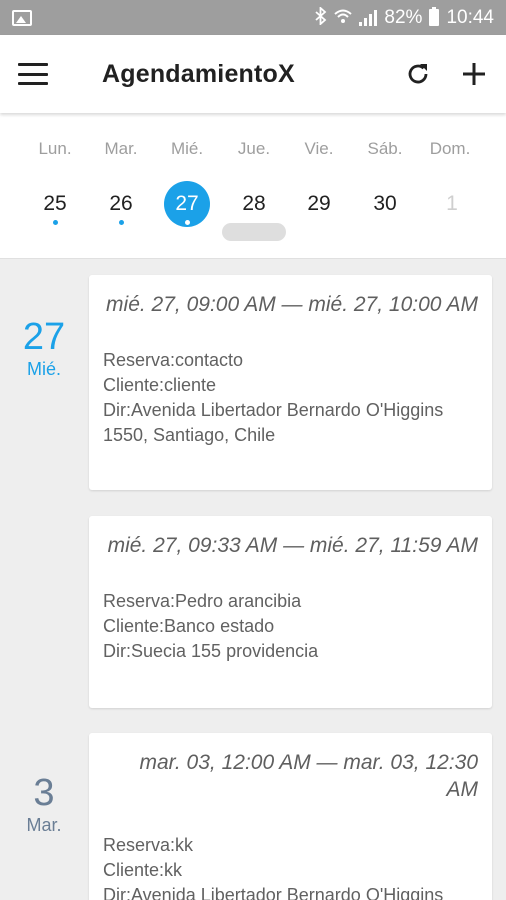  I want to click on date-group-header: 3 Mar., so click(44, 805).